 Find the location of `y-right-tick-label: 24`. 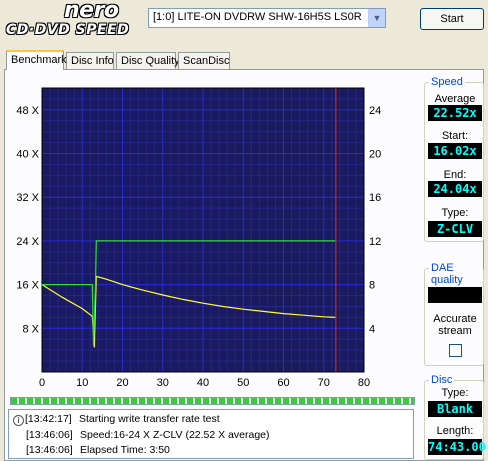

y-right-tick-label: 24 is located at coordinates (375, 111).